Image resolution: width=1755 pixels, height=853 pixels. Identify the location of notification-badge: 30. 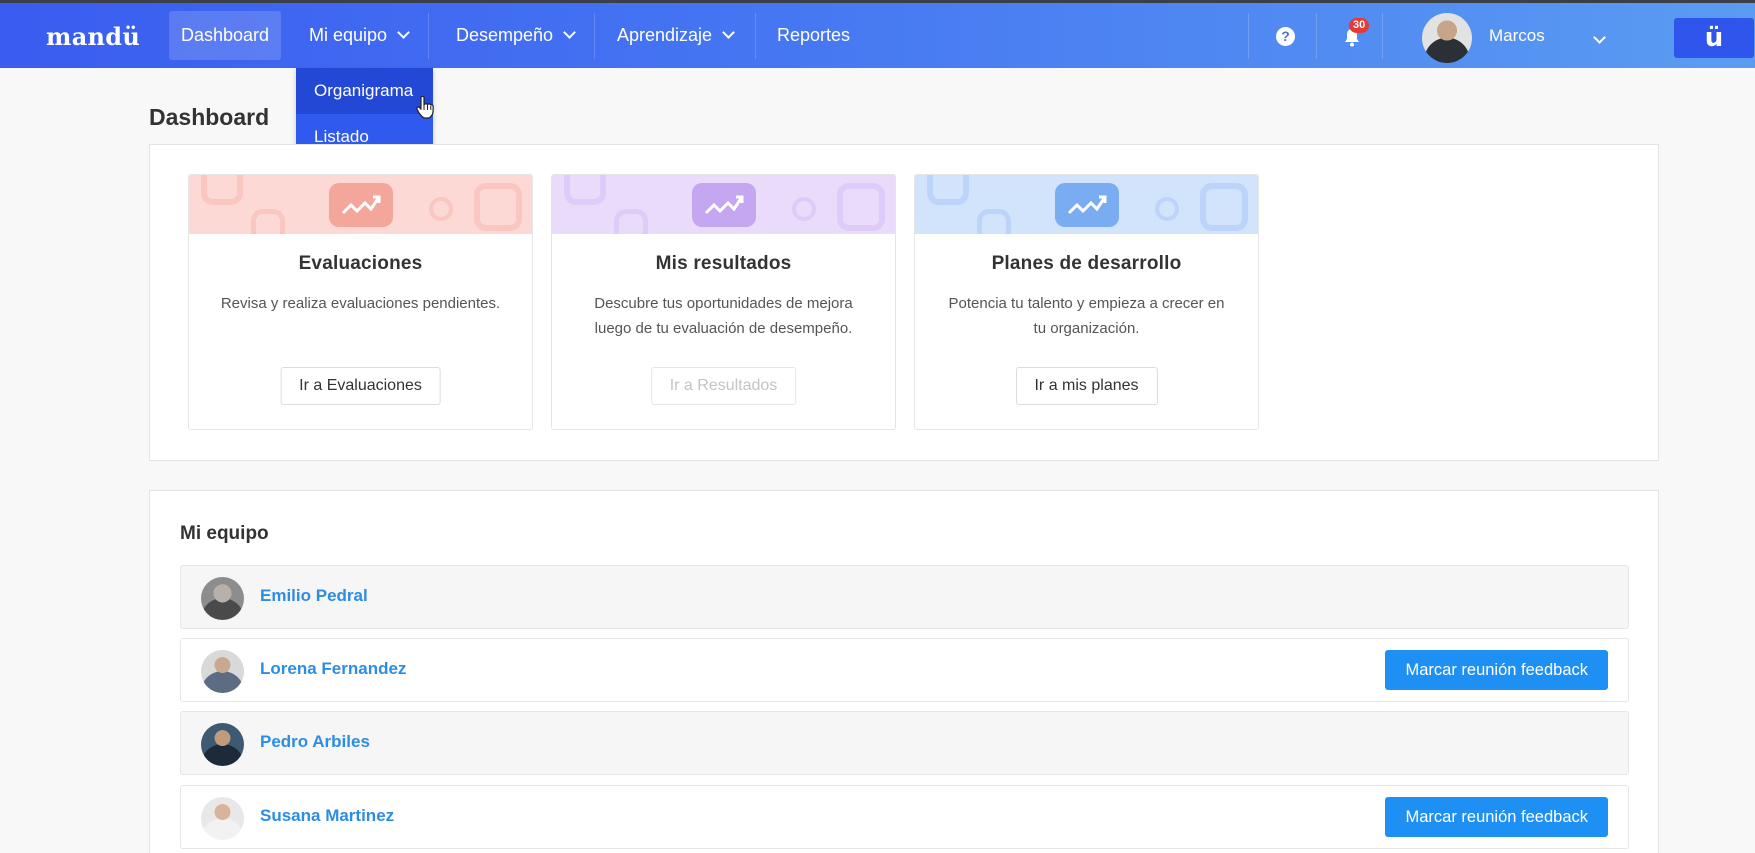
(1359, 25).